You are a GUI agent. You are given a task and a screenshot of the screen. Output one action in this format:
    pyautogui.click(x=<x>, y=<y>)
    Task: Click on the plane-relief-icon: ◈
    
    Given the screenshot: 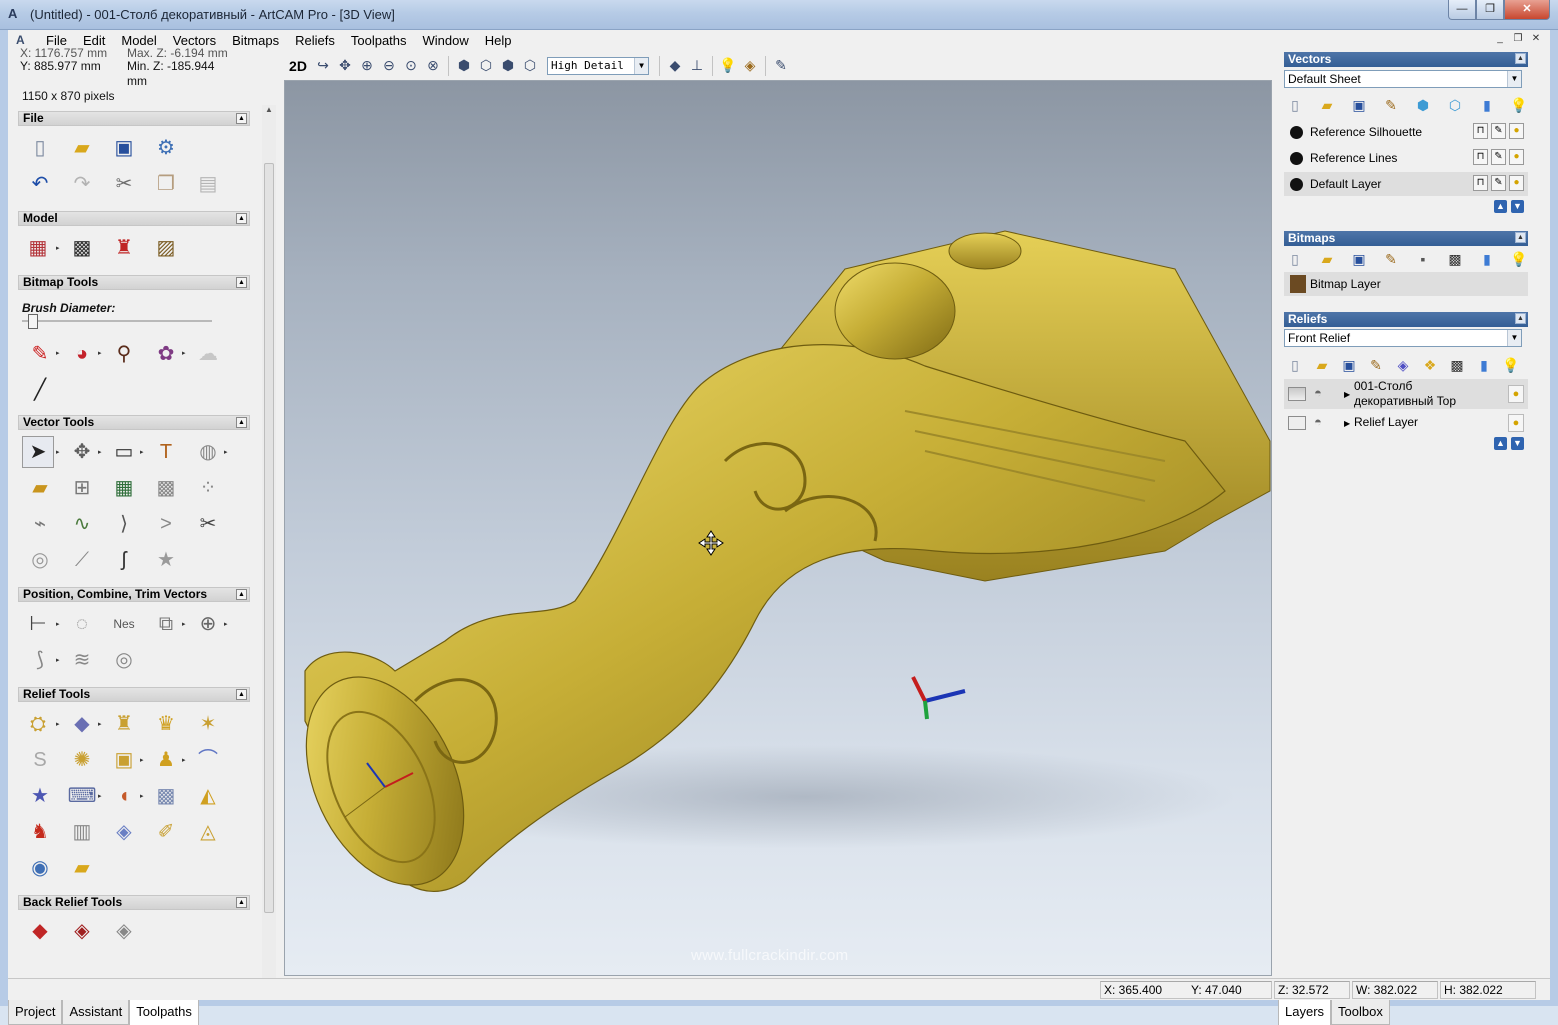 What is the action you would take?
    pyautogui.click(x=124, y=832)
    